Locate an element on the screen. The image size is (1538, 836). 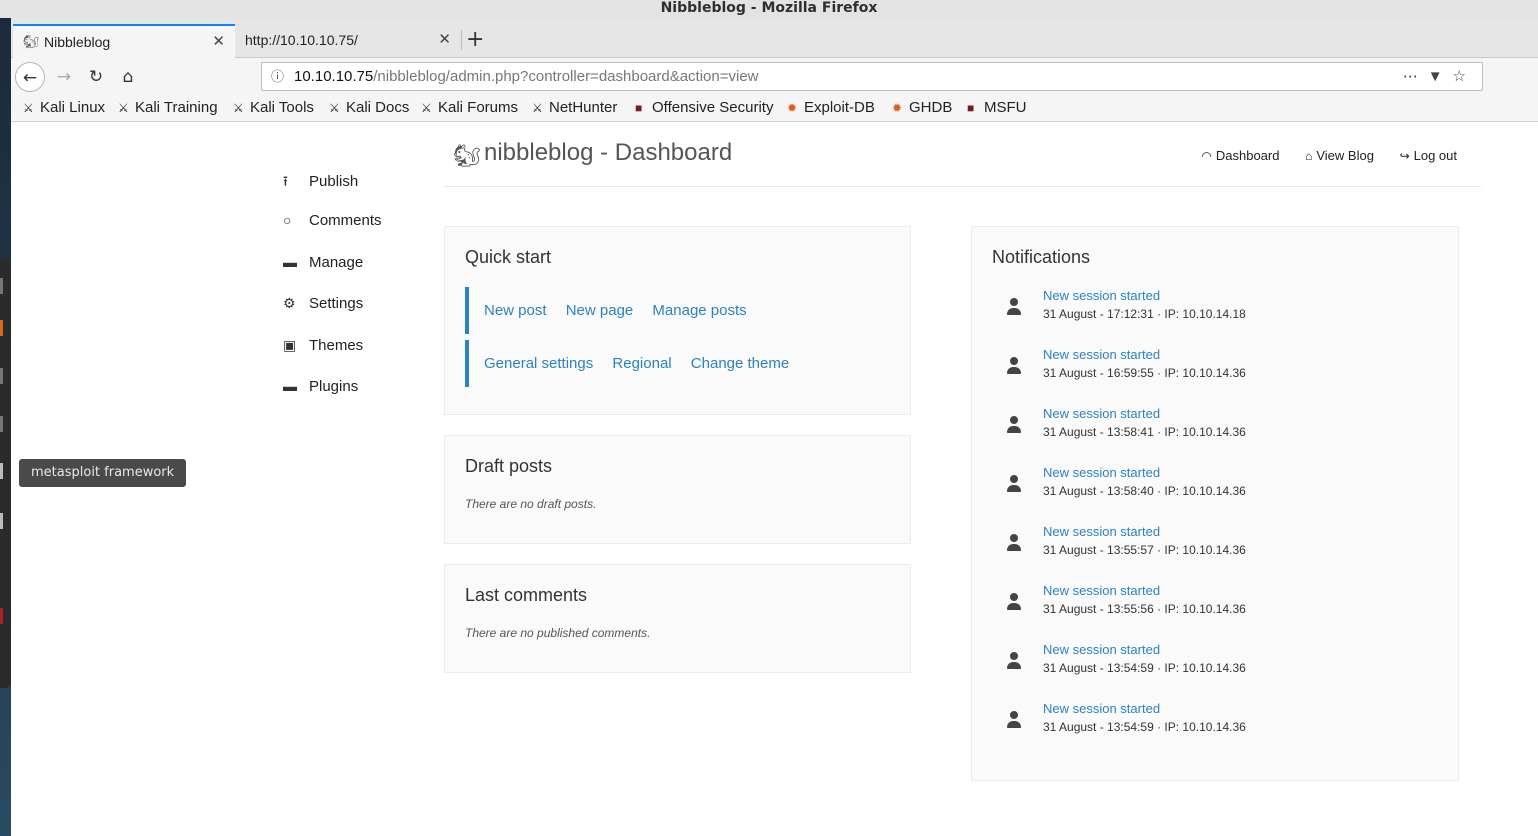
site-info-icon: ⓘ is located at coordinates (277, 76).